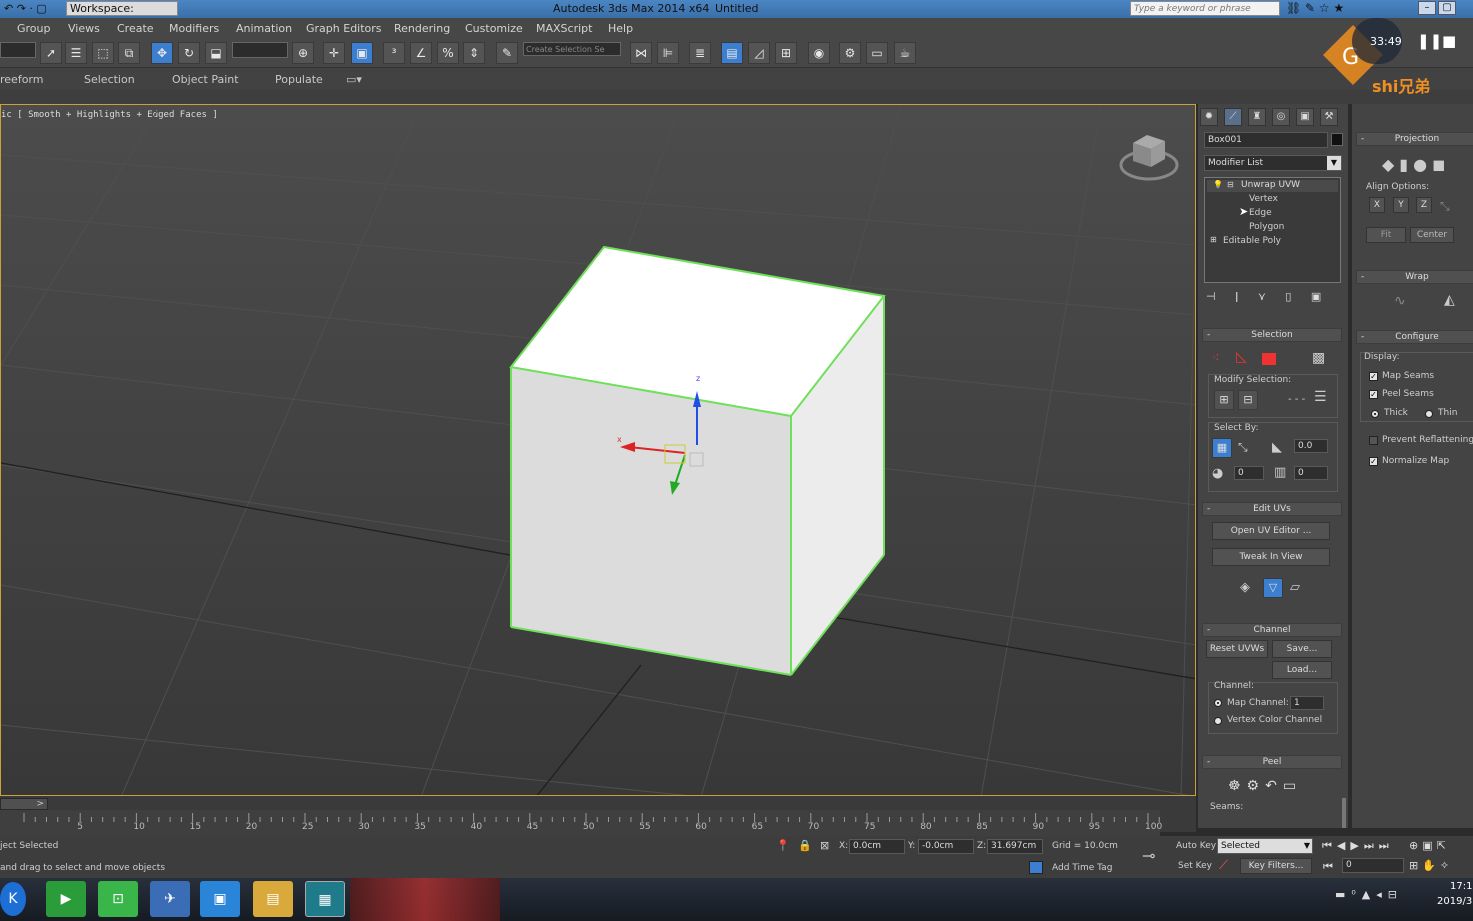 Image resolution: width=1473 pixels, height=921 pixels. Describe the element at coordinates (1272, 335) in the screenshot. I see `selection-rollout-header: - Selection` at that location.